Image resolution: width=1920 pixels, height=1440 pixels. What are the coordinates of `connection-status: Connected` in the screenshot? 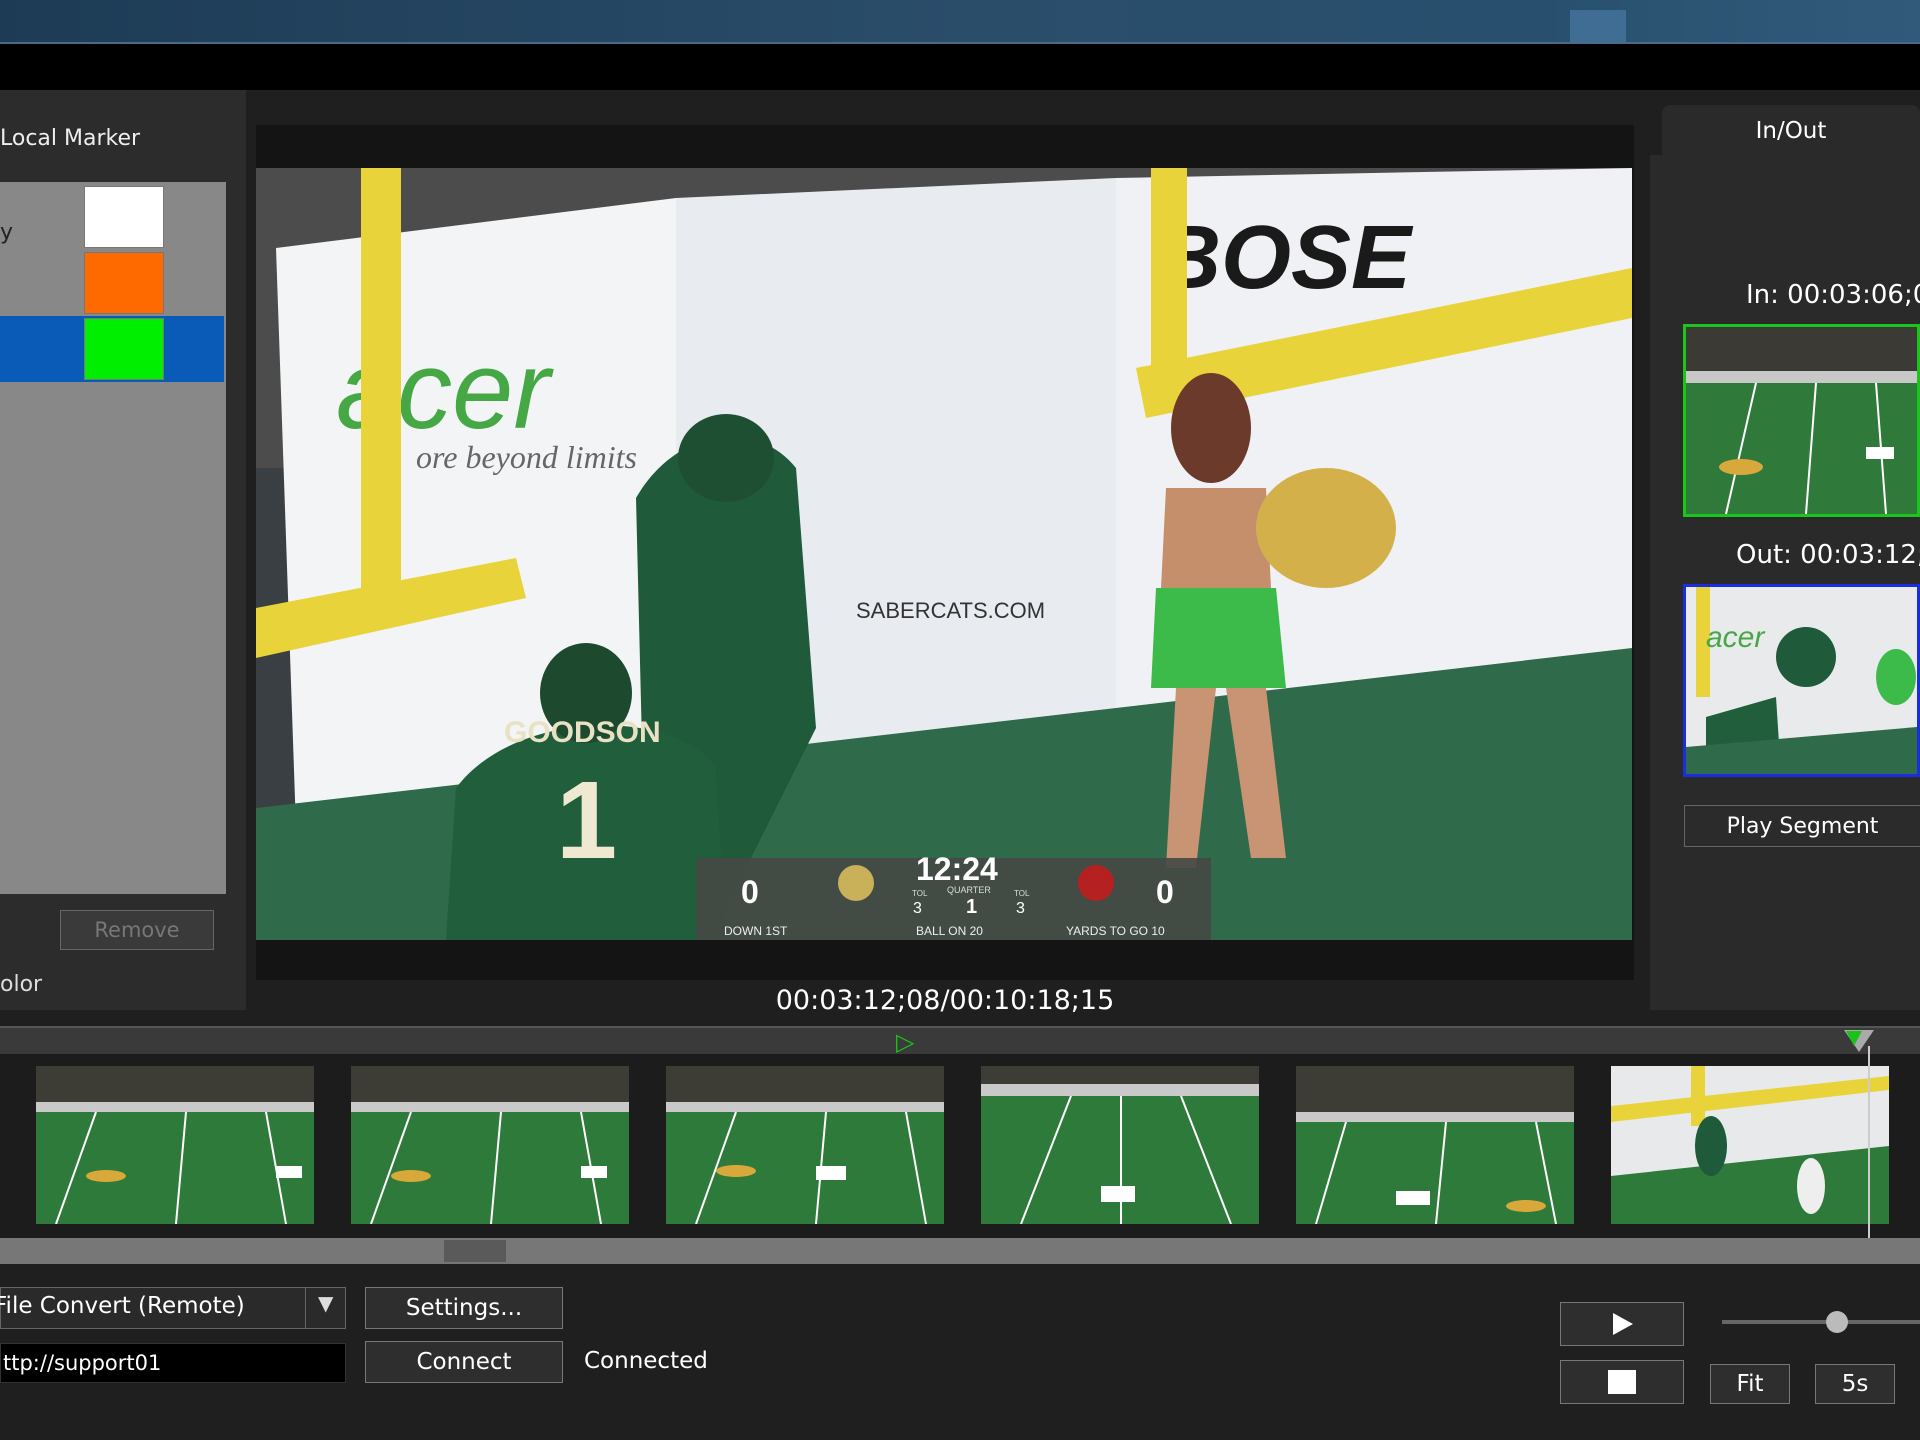 It's located at (646, 1361).